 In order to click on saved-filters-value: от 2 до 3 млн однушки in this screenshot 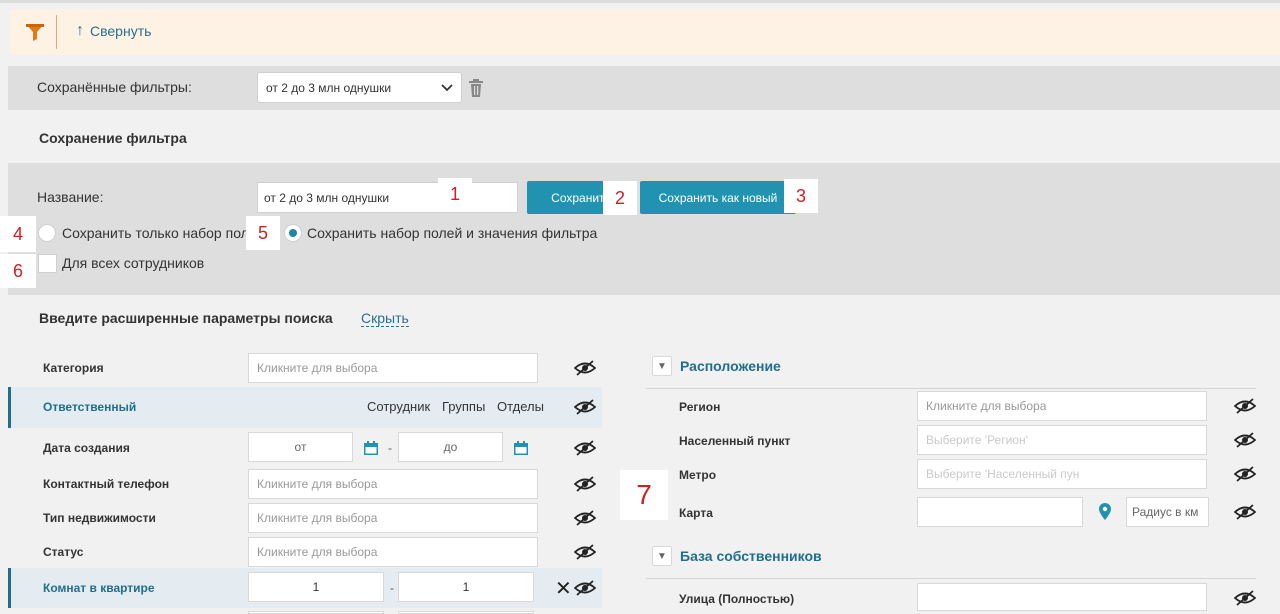, I will do `click(329, 87)`.